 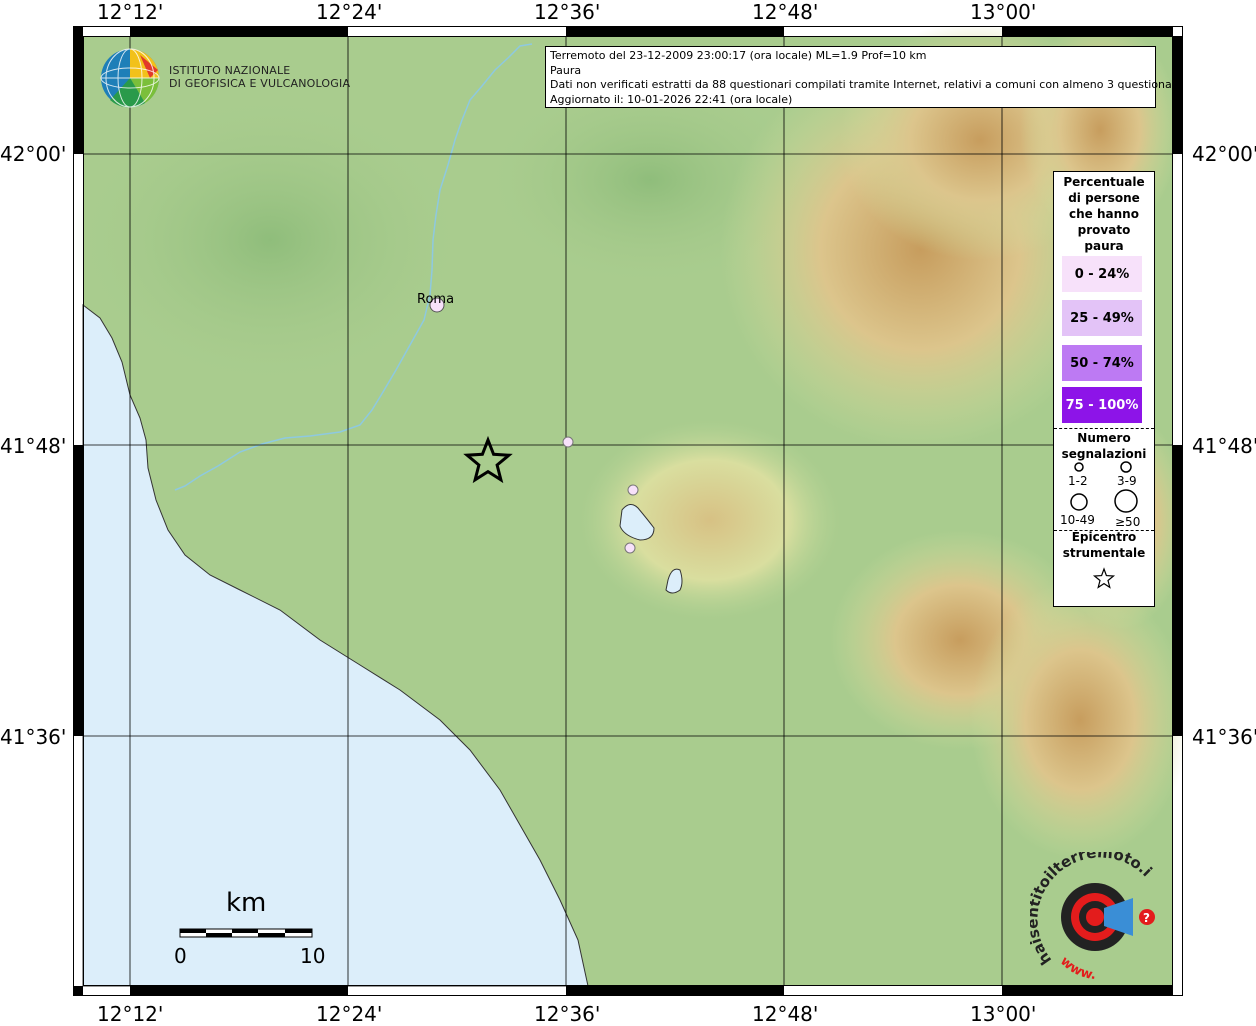 What do you see at coordinates (349, 1014) in the screenshot?
I see `bottom-axis-label: 12°24'` at bounding box center [349, 1014].